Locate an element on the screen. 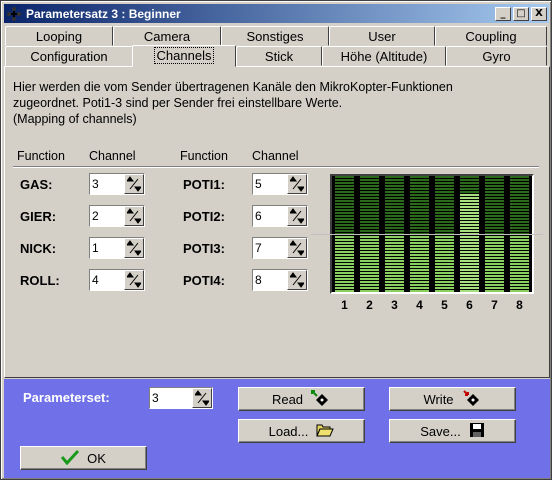 The image size is (552, 480). header-channel-left: Channel is located at coordinates (112, 156).